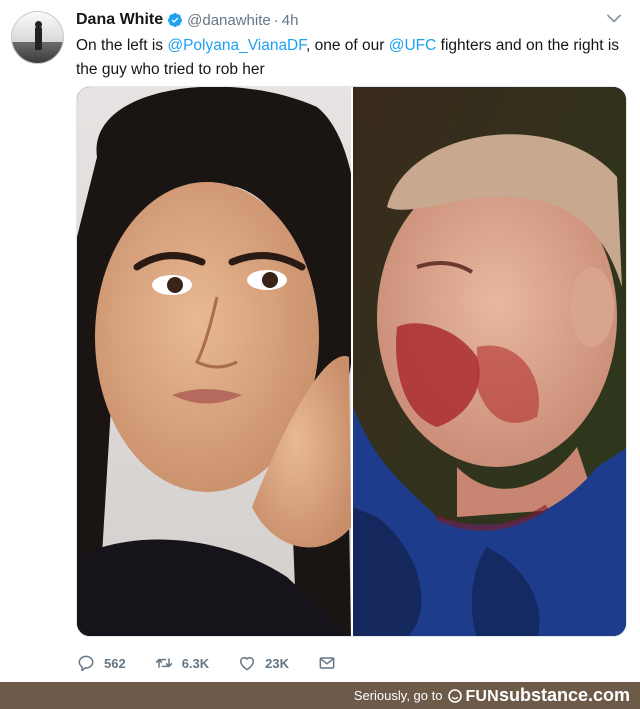  I want to click on tweet-text-part: , one of our, so click(347, 45).